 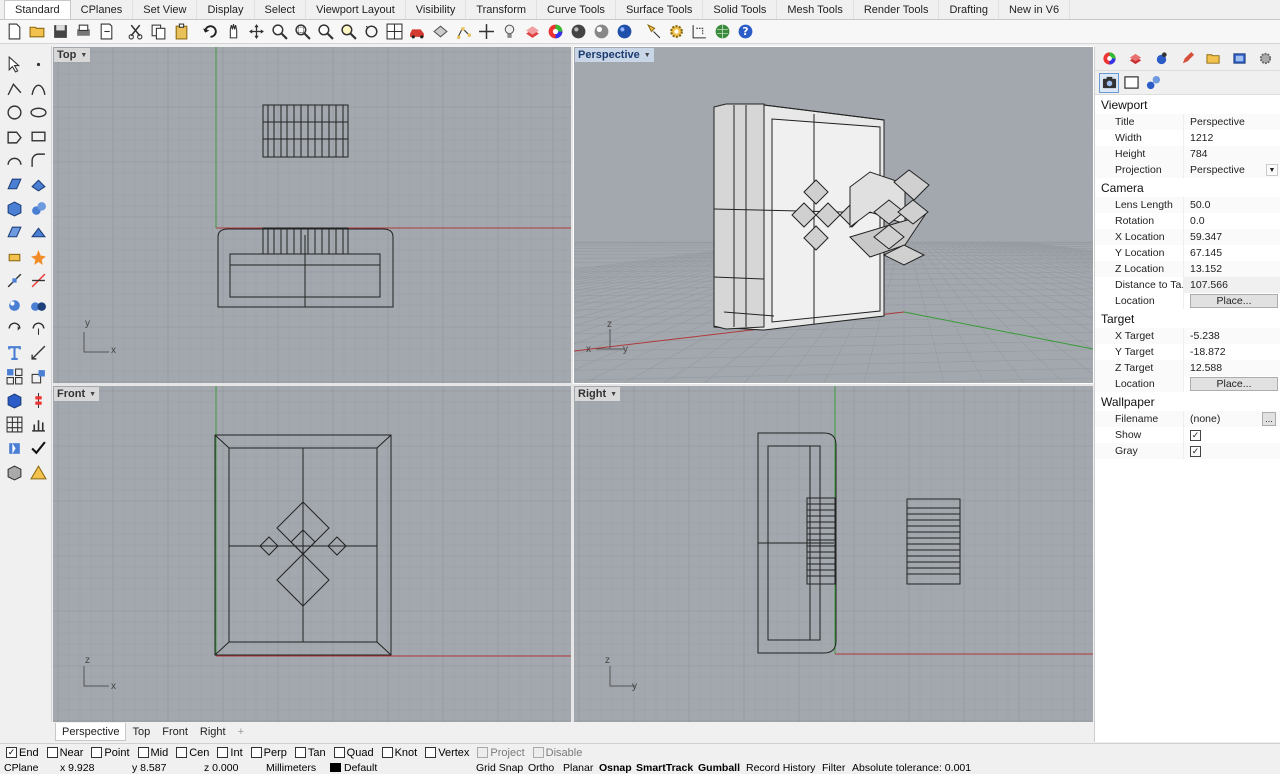 I want to click on four-viewports-icon, so click(x=394, y=31).